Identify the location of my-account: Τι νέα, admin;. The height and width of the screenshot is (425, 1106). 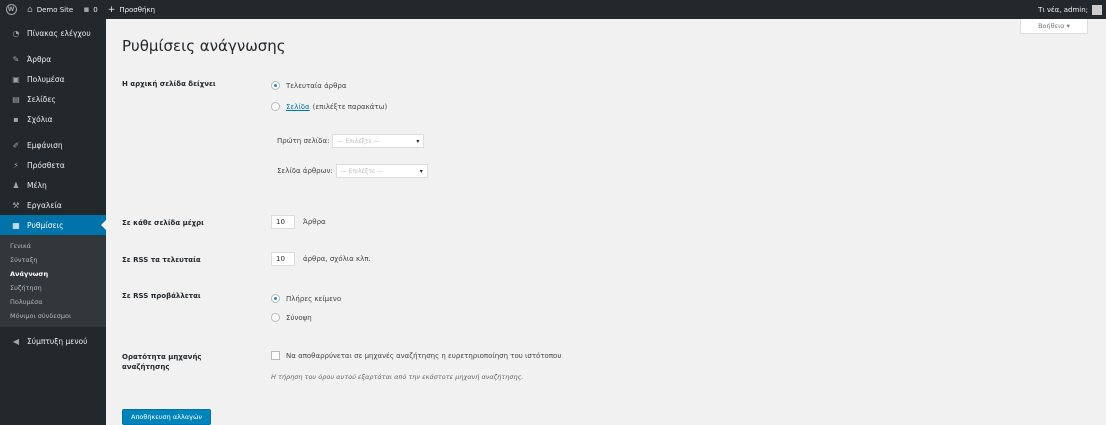
(1070, 9).